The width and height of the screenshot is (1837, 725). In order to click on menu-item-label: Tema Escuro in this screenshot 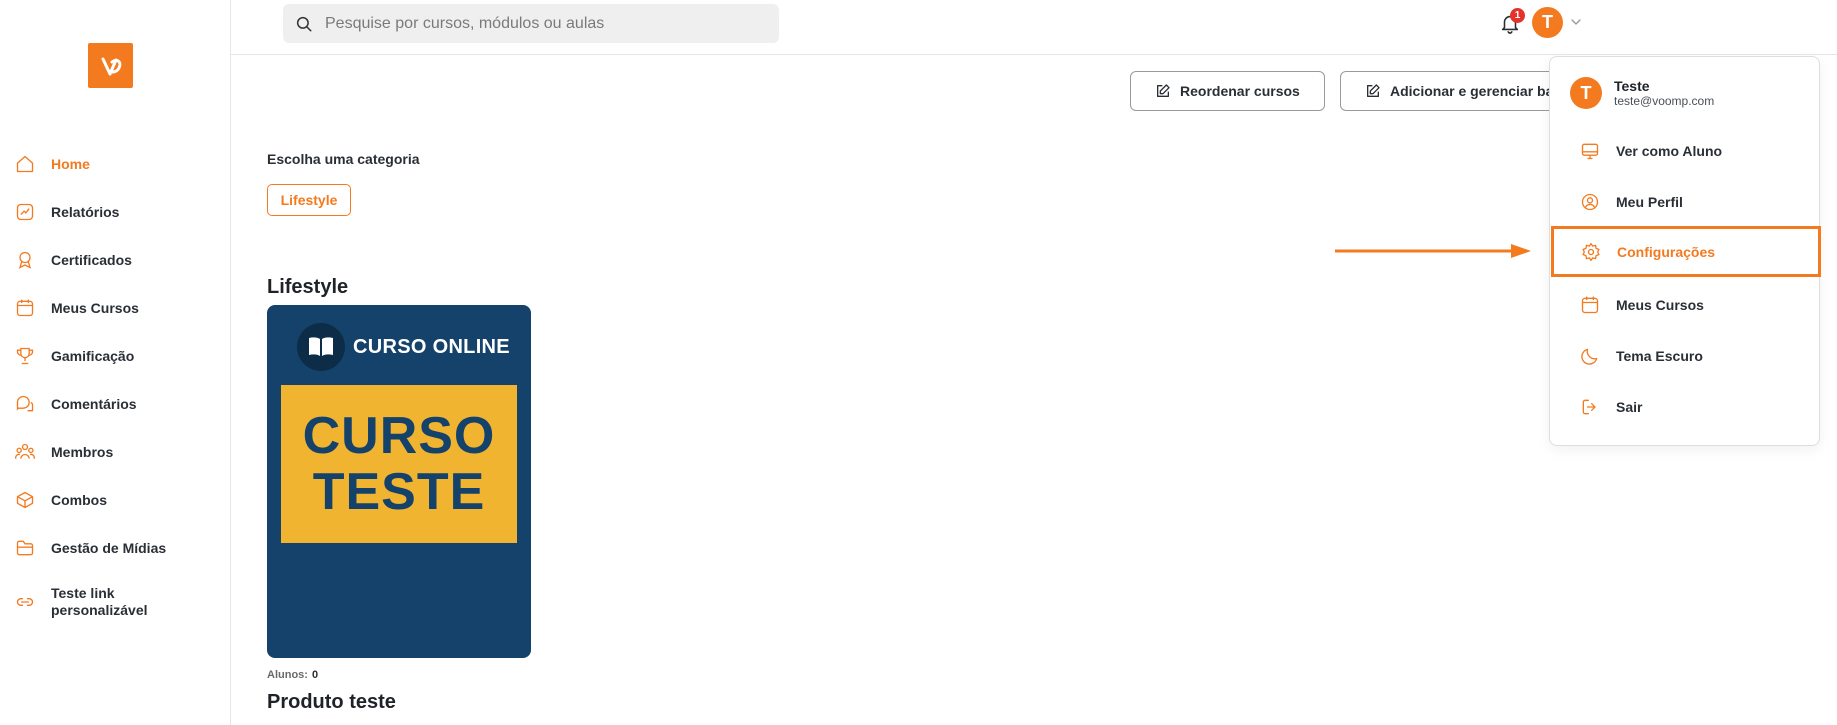, I will do `click(1659, 355)`.